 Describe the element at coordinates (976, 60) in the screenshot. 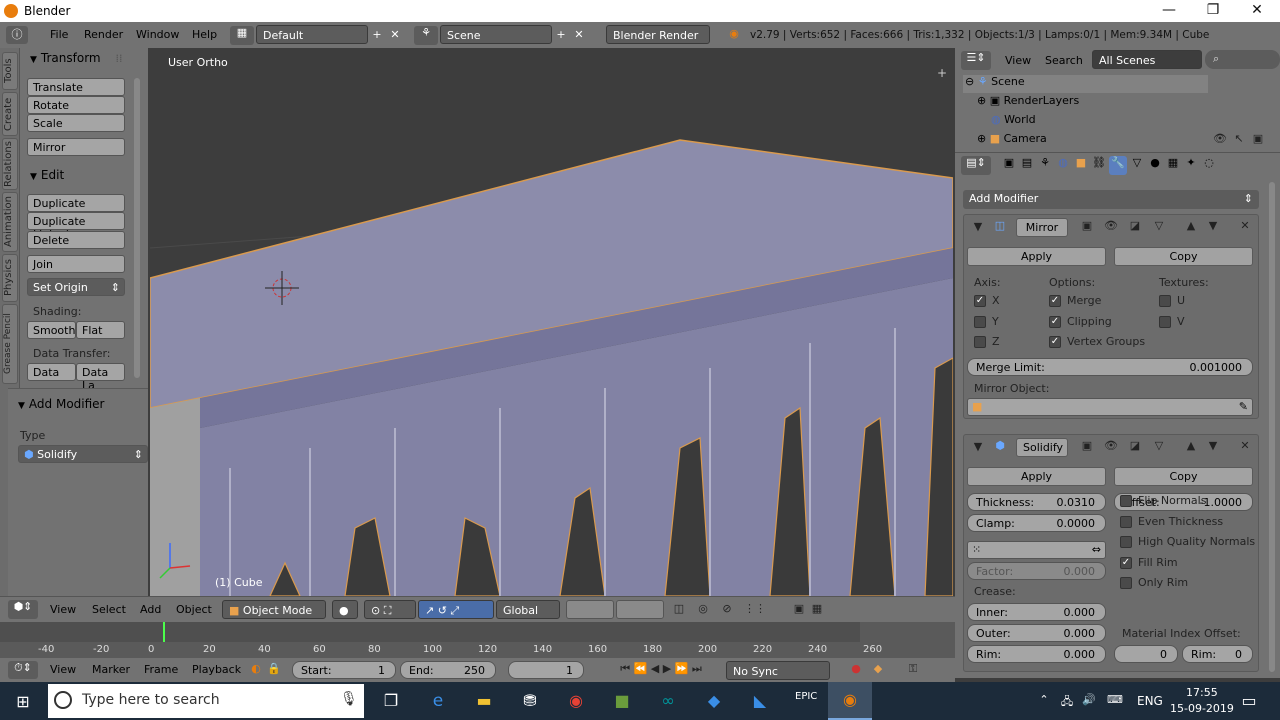

I see `outliner-editor-icon: ☰⇕` at that location.